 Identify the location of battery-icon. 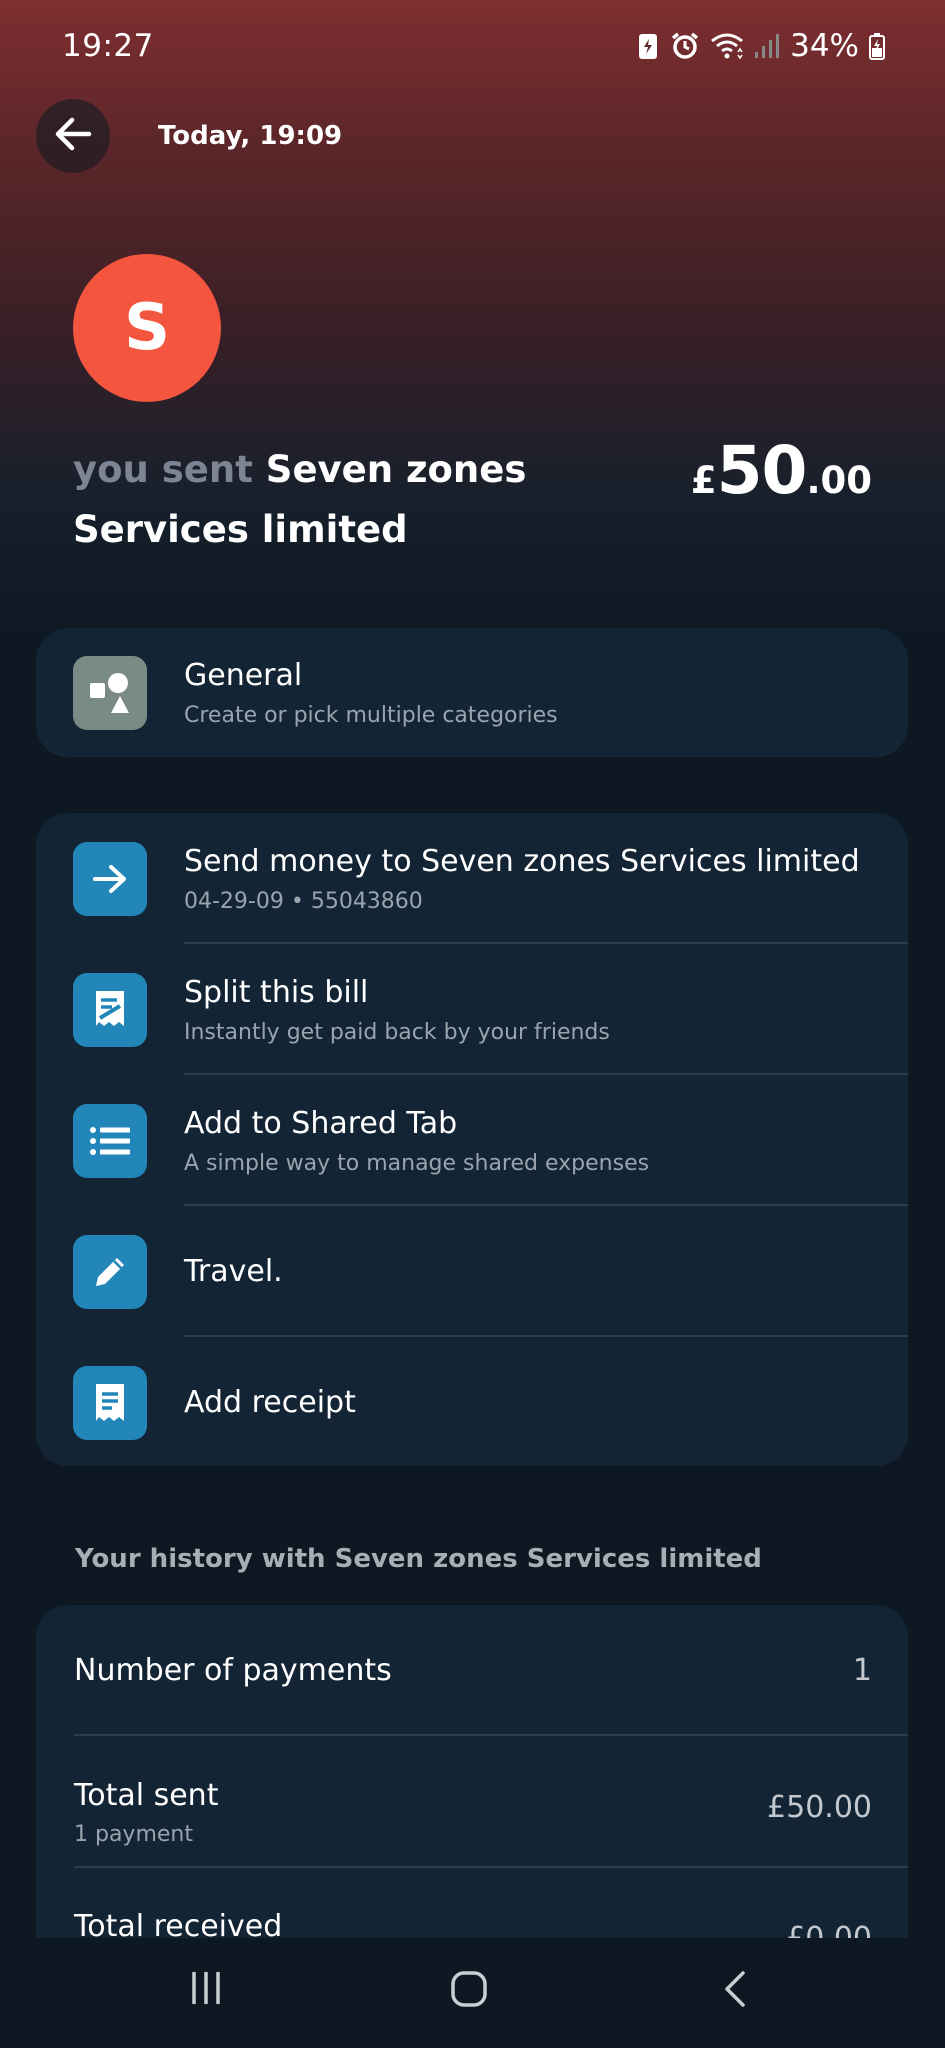
(877, 46).